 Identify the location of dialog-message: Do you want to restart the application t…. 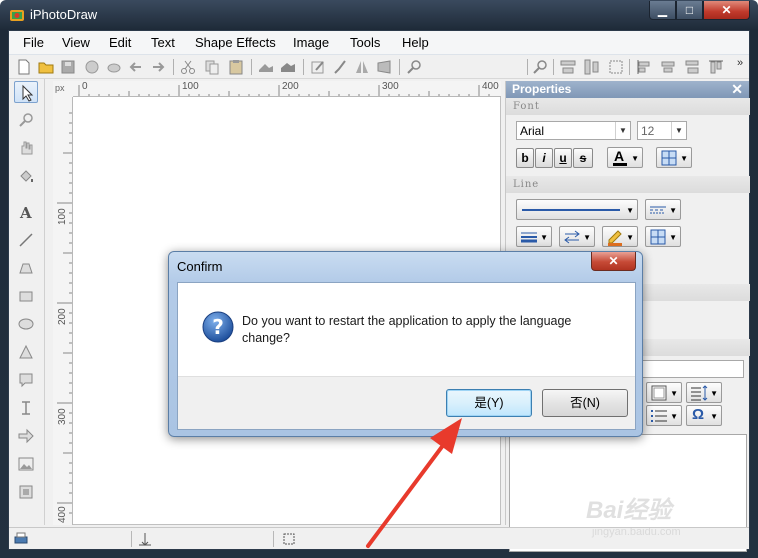
(407, 329).